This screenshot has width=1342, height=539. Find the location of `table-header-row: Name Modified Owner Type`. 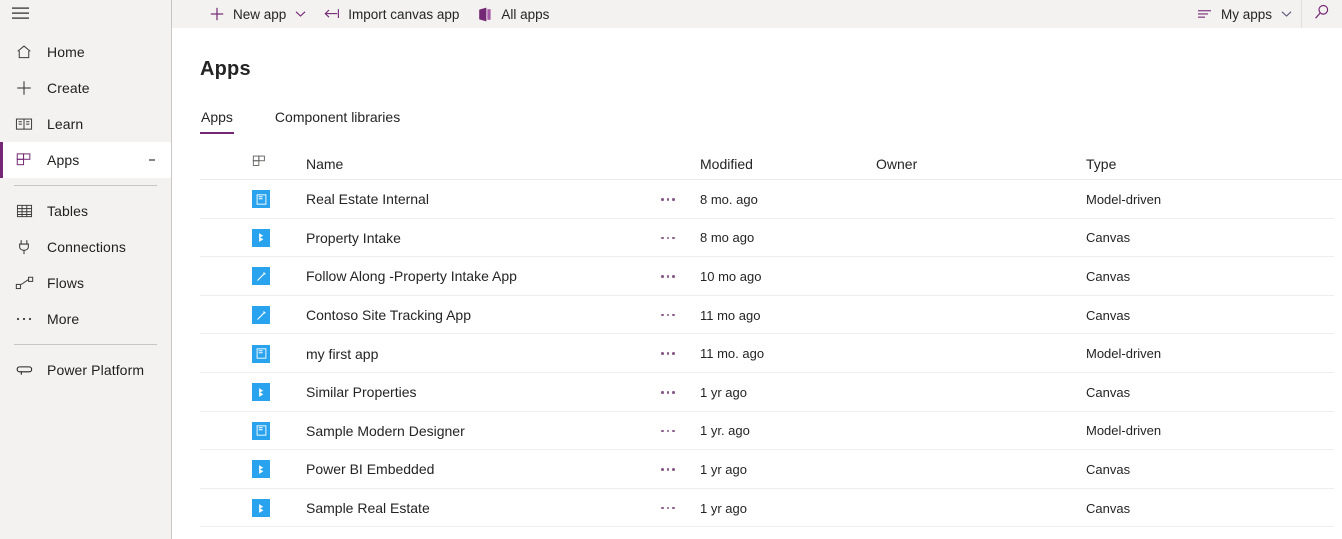

table-header-row: Name Modified Owner Type is located at coordinates (771, 164).